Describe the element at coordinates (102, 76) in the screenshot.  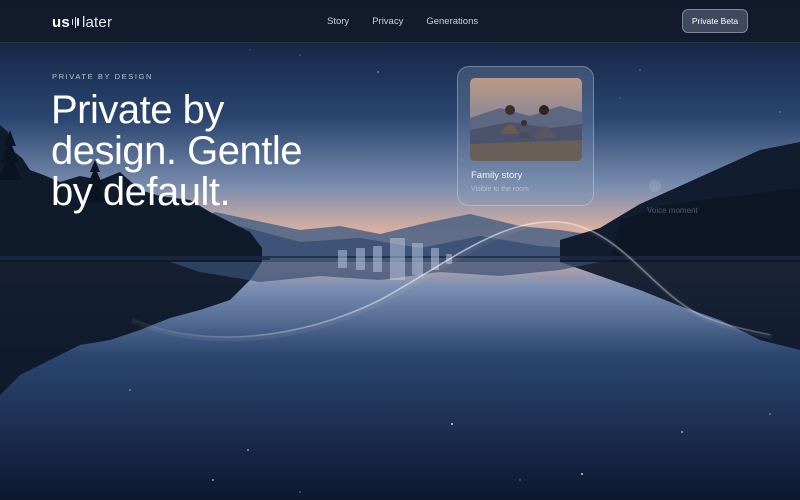
I see `hero-eyebrow: PRIVATE BY DESIGN` at that location.